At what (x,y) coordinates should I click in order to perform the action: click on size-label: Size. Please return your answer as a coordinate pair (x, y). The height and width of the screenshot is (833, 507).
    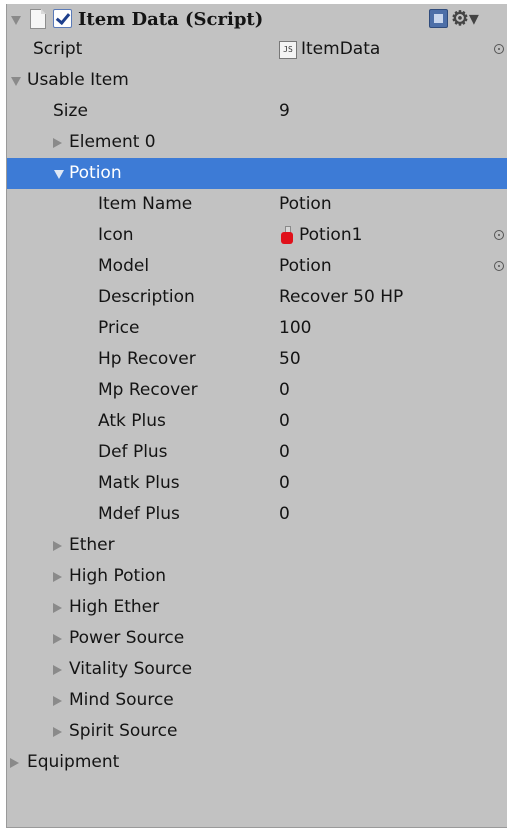
    Looking at the image, I should click on (70, 111).